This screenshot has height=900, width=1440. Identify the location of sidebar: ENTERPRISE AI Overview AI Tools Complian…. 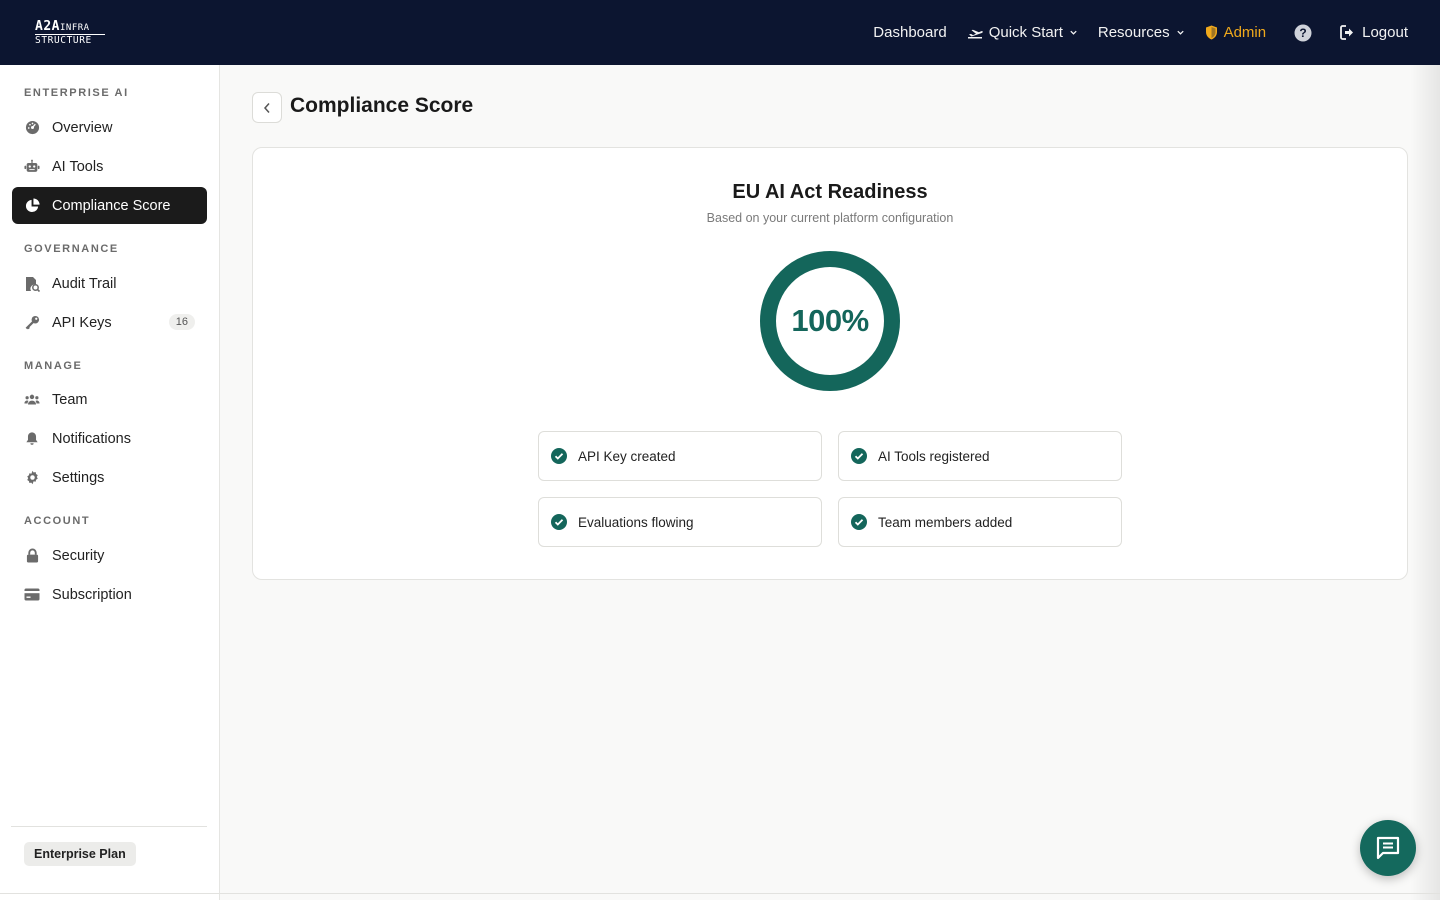
(110, 482).